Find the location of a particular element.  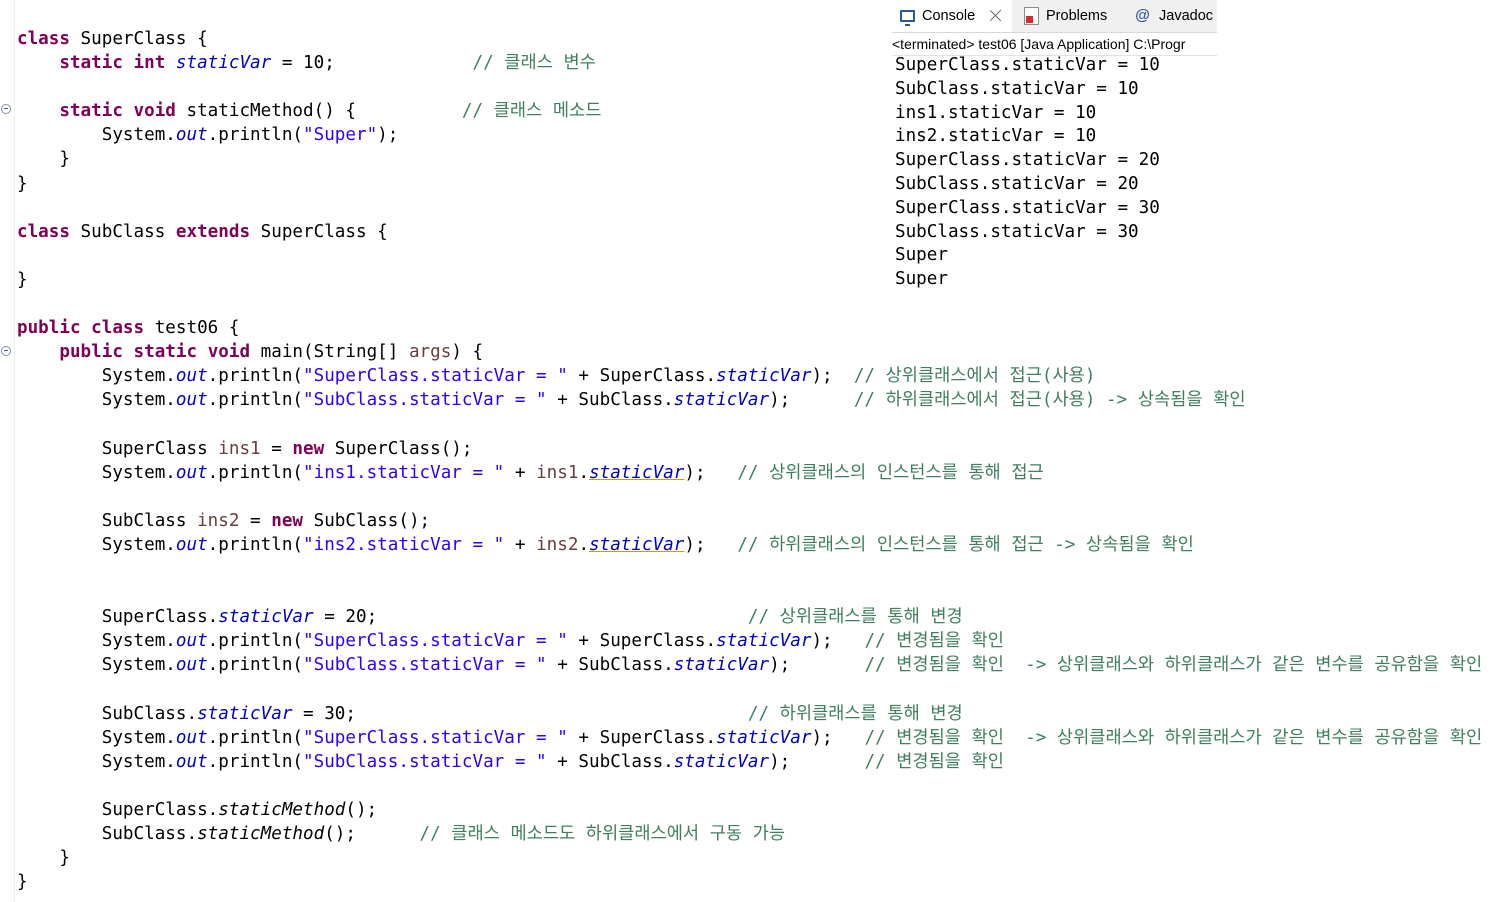

close-icon is located at coordinates (996, 15).